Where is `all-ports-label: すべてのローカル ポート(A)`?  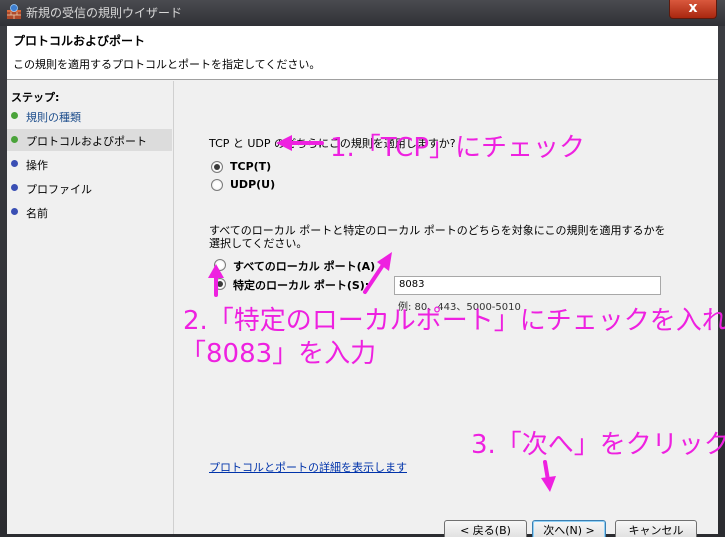 all-ports-label: すべてのローカル ポート(A) is located at coordinates (304, 266).